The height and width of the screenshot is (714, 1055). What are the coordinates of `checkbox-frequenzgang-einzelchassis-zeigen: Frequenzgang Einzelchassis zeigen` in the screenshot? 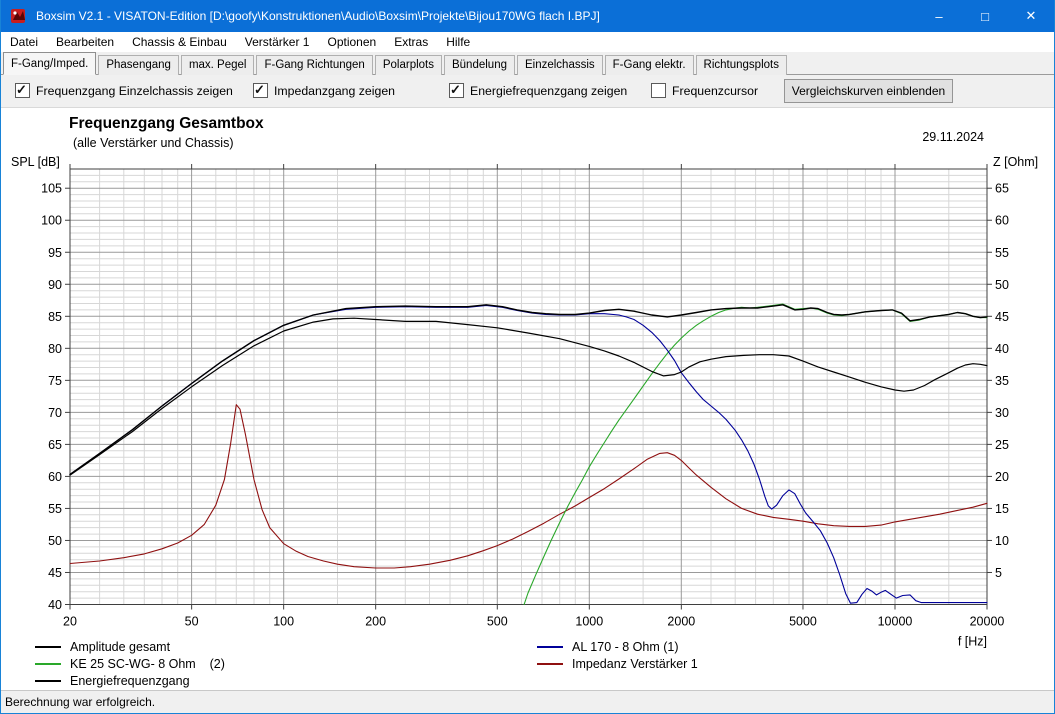 It's located at (124, 90).